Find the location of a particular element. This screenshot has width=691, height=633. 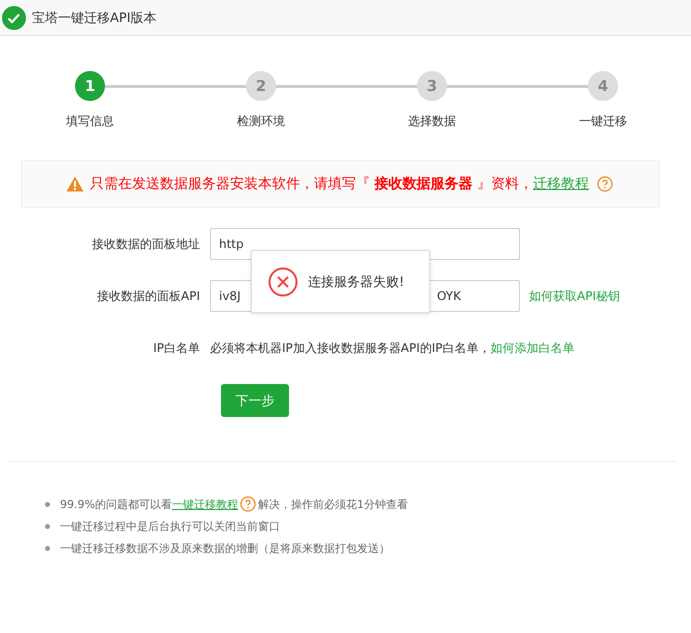

next-button: 下一步 is located at coordinates (255, 400).